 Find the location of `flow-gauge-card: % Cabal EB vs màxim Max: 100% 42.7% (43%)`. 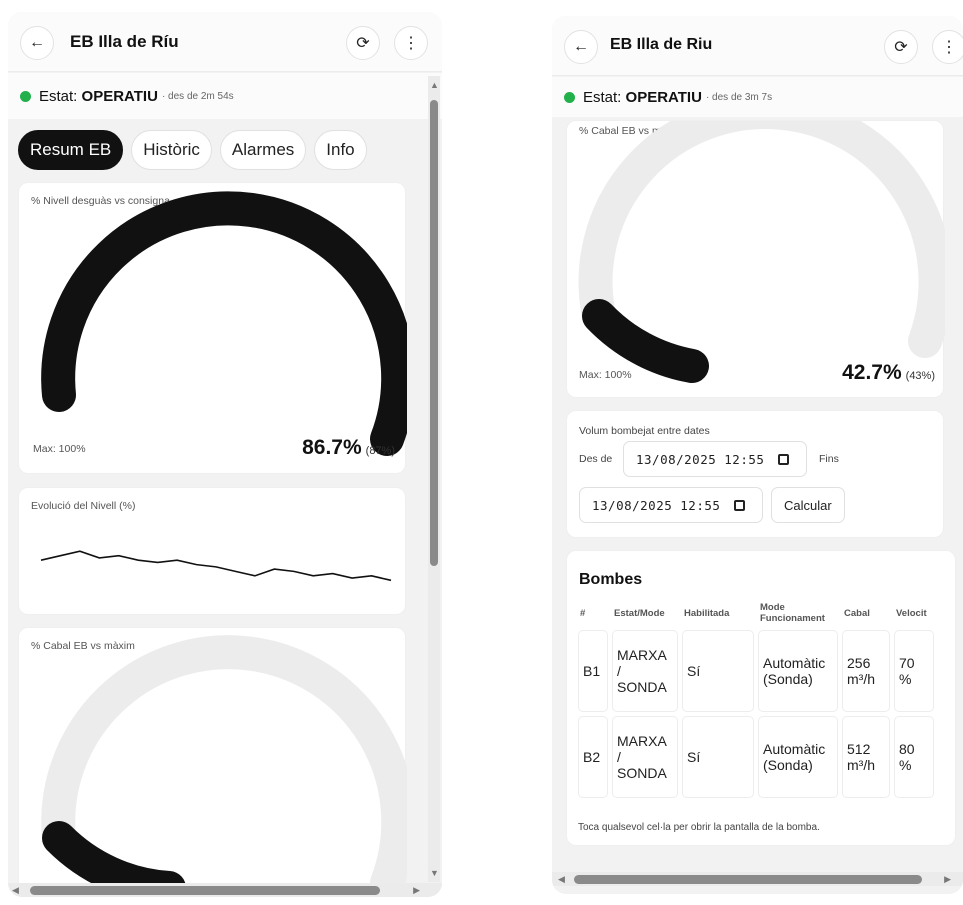

flow-gauge-card: % Cabal EB vs màxim Max: 100% 42.7% (43%) is located at coordinates (755, 259).